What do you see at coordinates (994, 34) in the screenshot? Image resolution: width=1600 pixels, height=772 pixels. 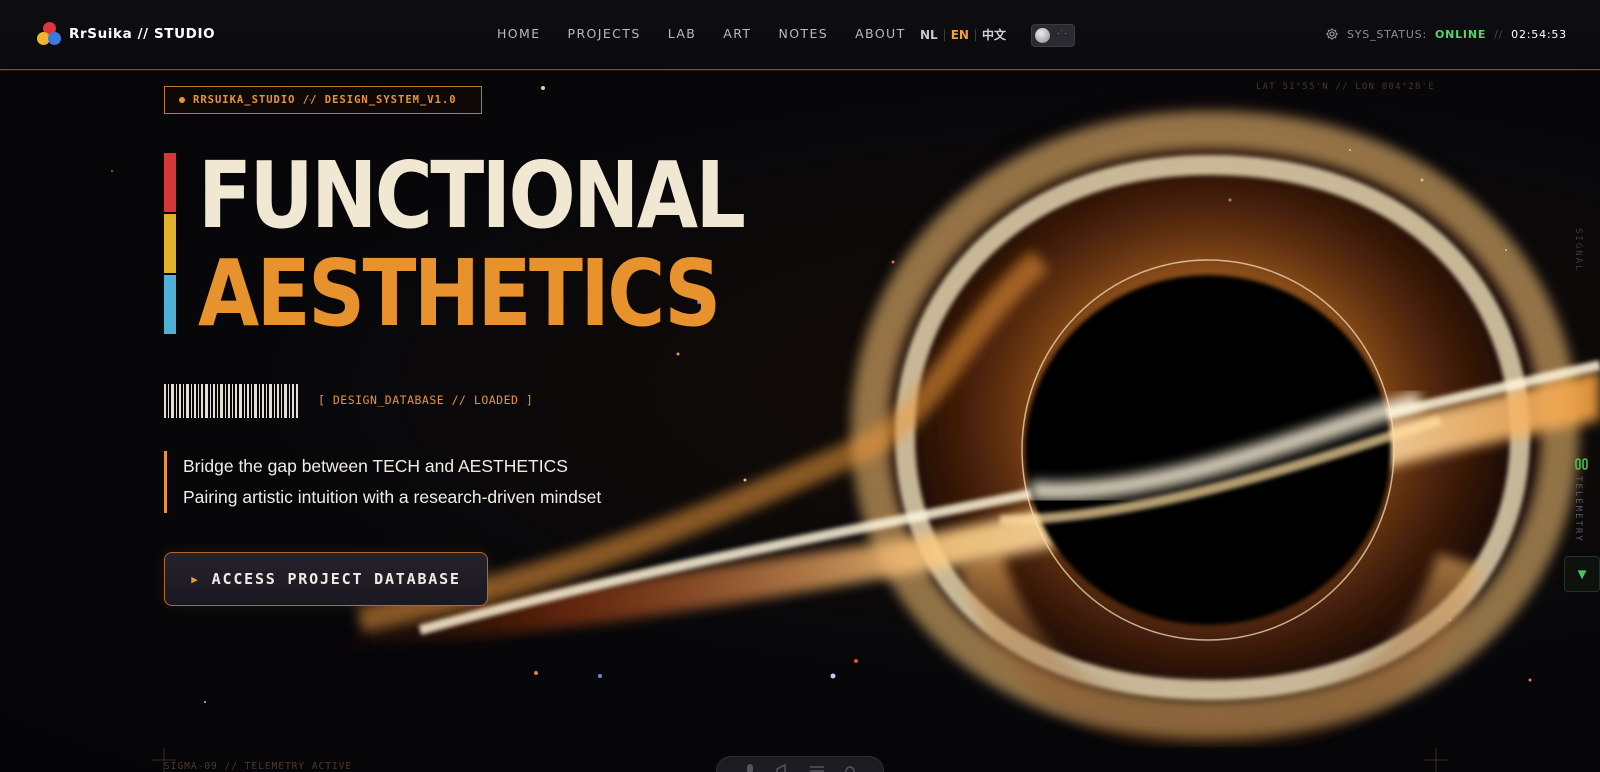 I see `lang-option-zh: 中文` at bounding box center [994, 34].